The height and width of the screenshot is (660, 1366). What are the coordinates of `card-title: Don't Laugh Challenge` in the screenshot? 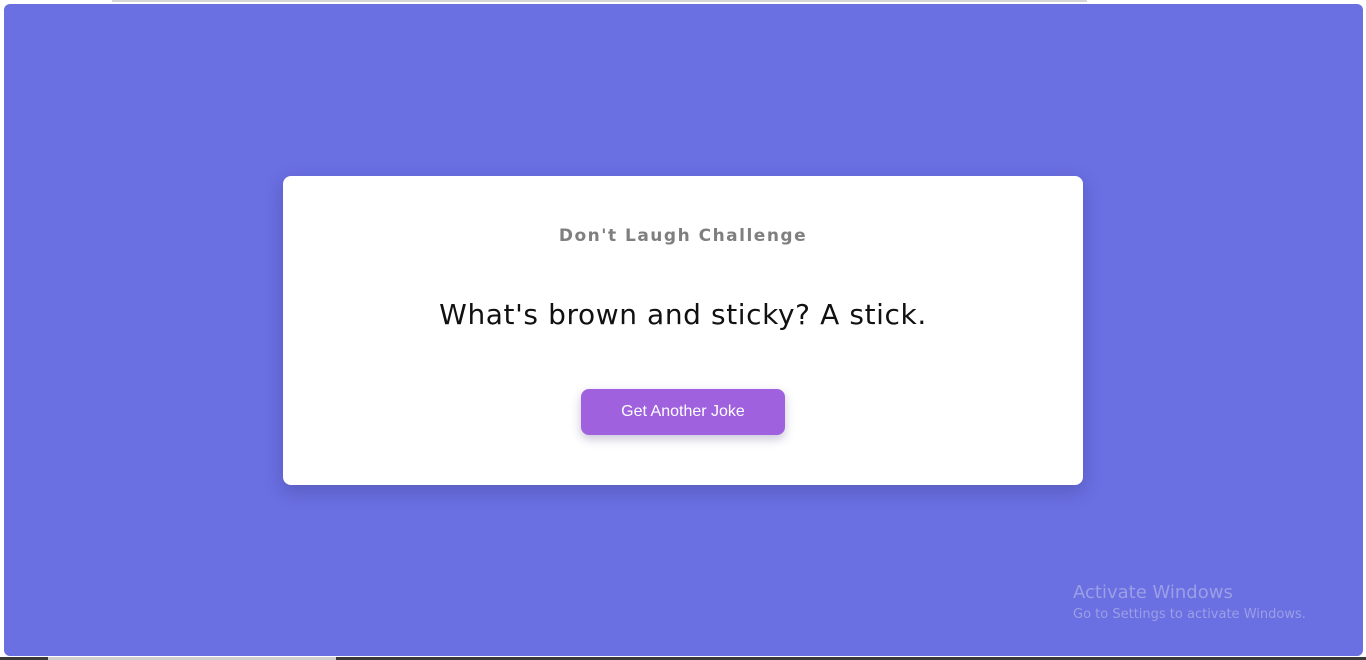 It's located at (683, 236).